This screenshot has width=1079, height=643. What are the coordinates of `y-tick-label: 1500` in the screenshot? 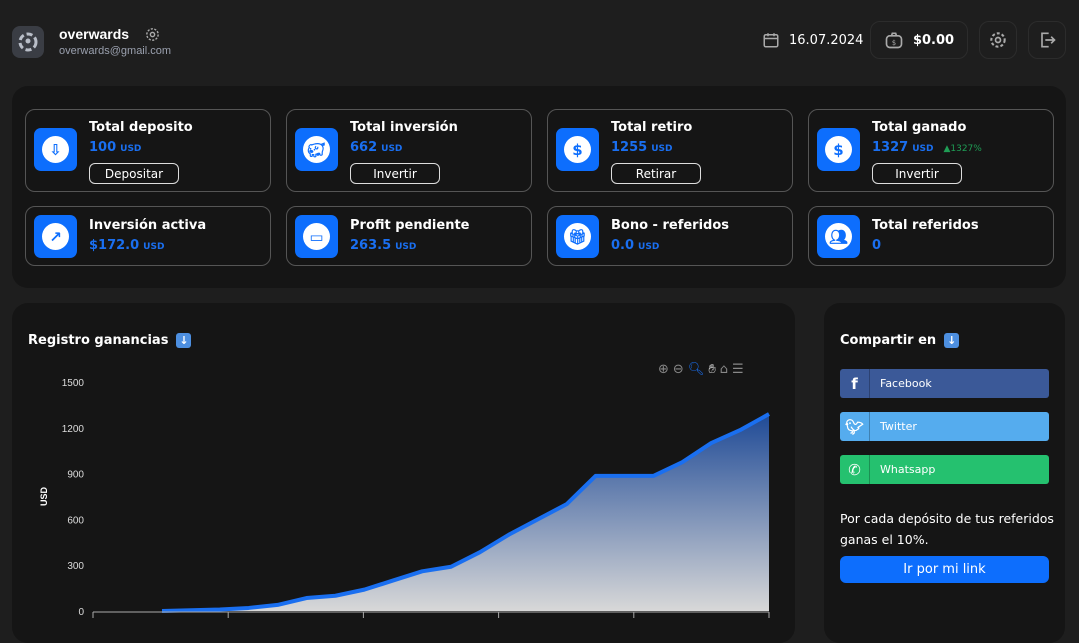 It's located at (73, 383).